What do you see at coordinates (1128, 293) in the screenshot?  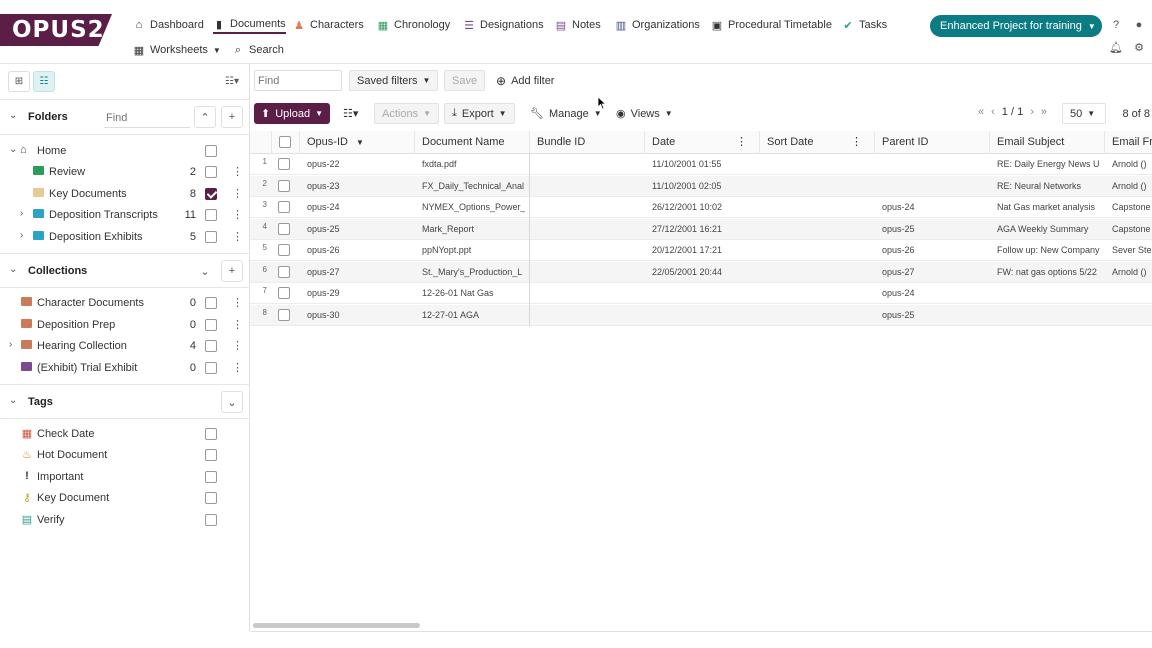 I see `cell-from` at bounding box center [1128, 293].